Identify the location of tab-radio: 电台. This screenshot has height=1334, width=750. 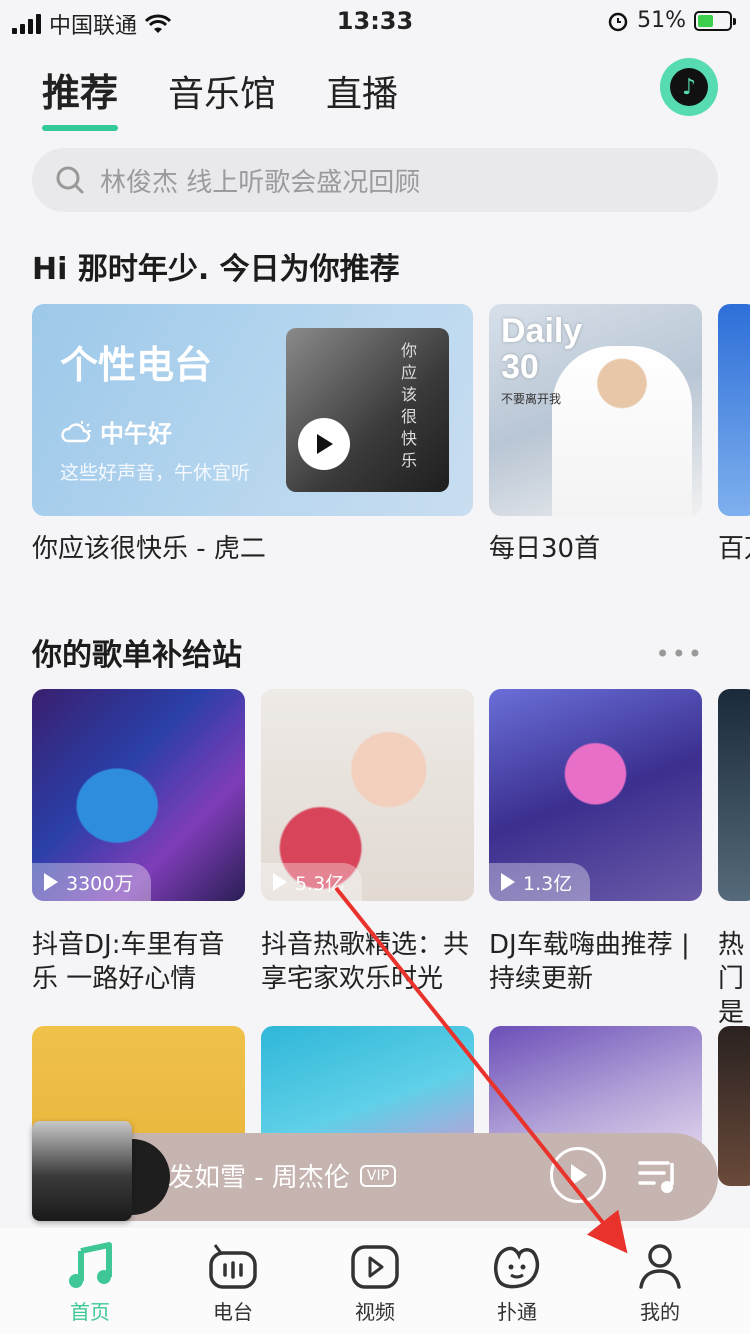
(233, 1280).